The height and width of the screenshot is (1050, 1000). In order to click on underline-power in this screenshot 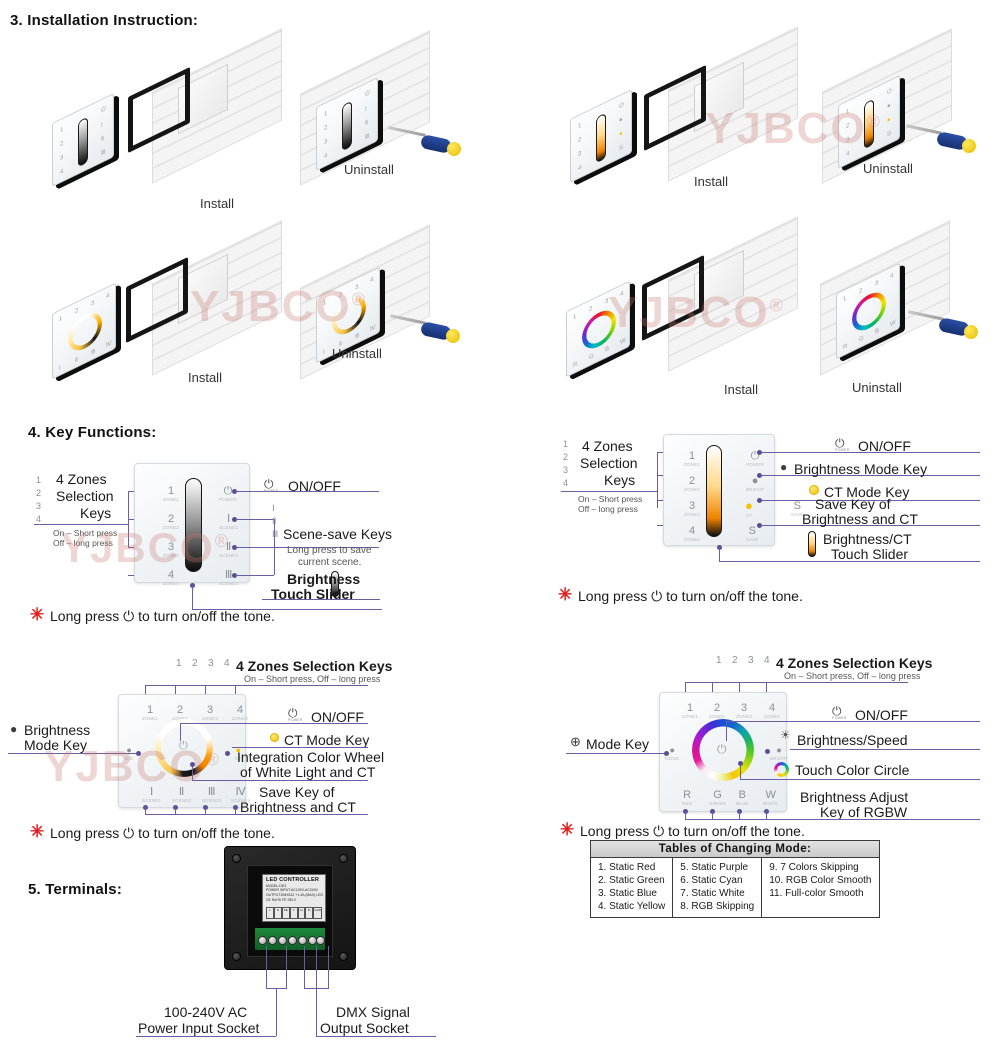, I will do `click(206, 1036)`.